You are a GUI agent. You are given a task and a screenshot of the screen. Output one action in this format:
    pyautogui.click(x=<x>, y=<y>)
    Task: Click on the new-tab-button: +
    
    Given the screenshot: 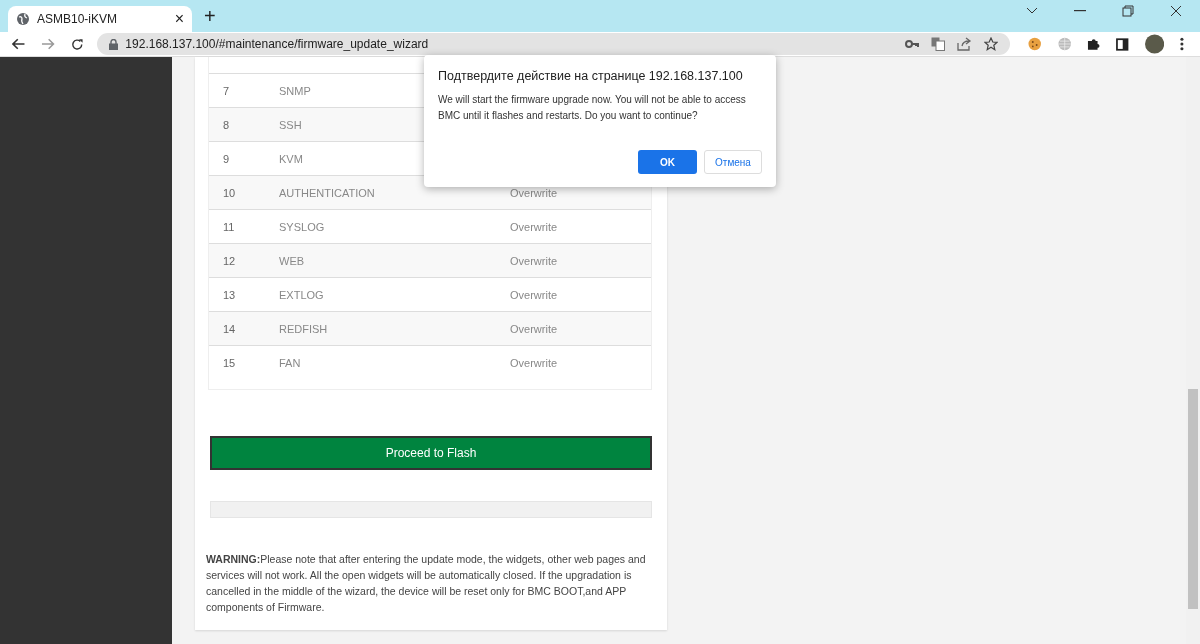 What is the action you would take?
    pyautogui.click(x=210, y=16)
    